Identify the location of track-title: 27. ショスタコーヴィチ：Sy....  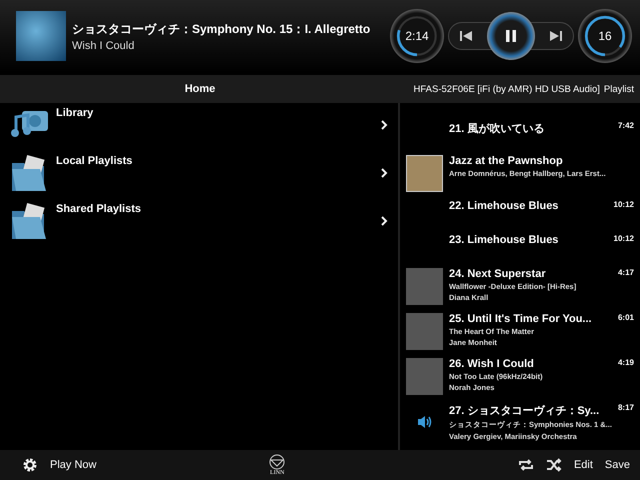
(524, 411).